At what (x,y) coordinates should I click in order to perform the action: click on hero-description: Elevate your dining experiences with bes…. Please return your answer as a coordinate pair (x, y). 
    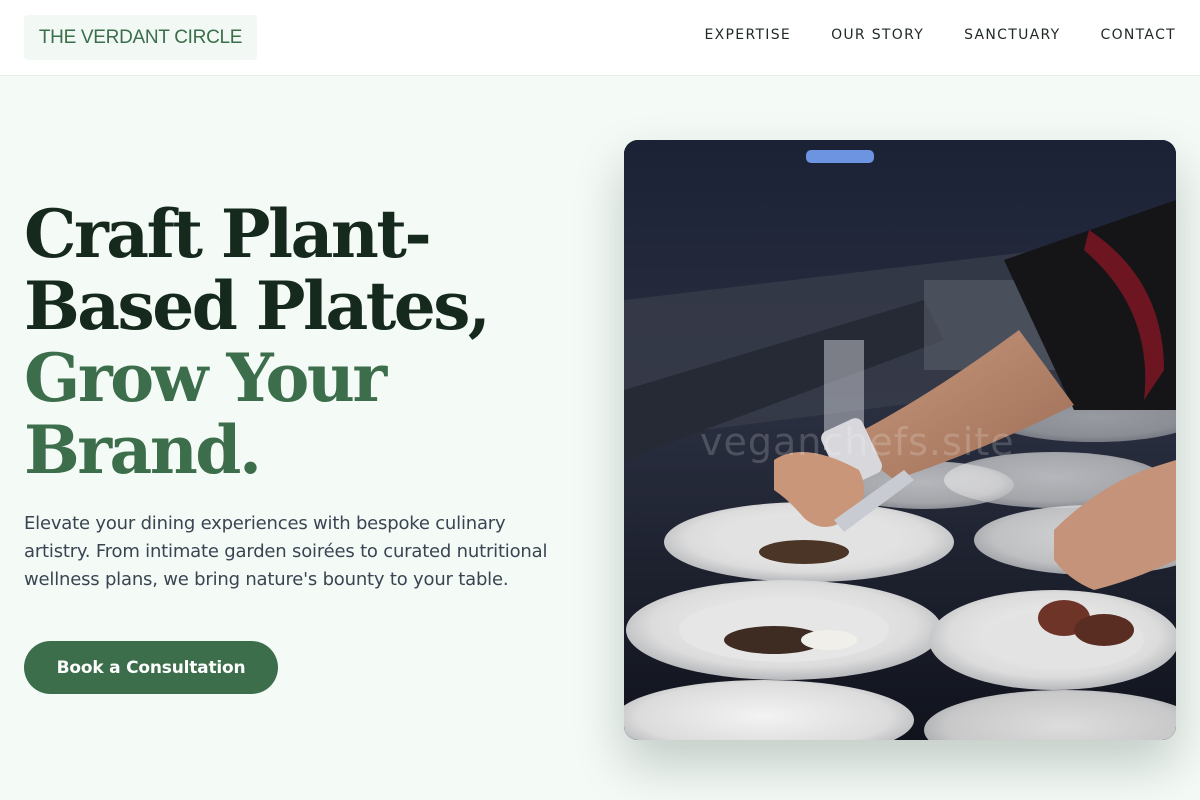
    Looking at the image, I should click on (286, 551).